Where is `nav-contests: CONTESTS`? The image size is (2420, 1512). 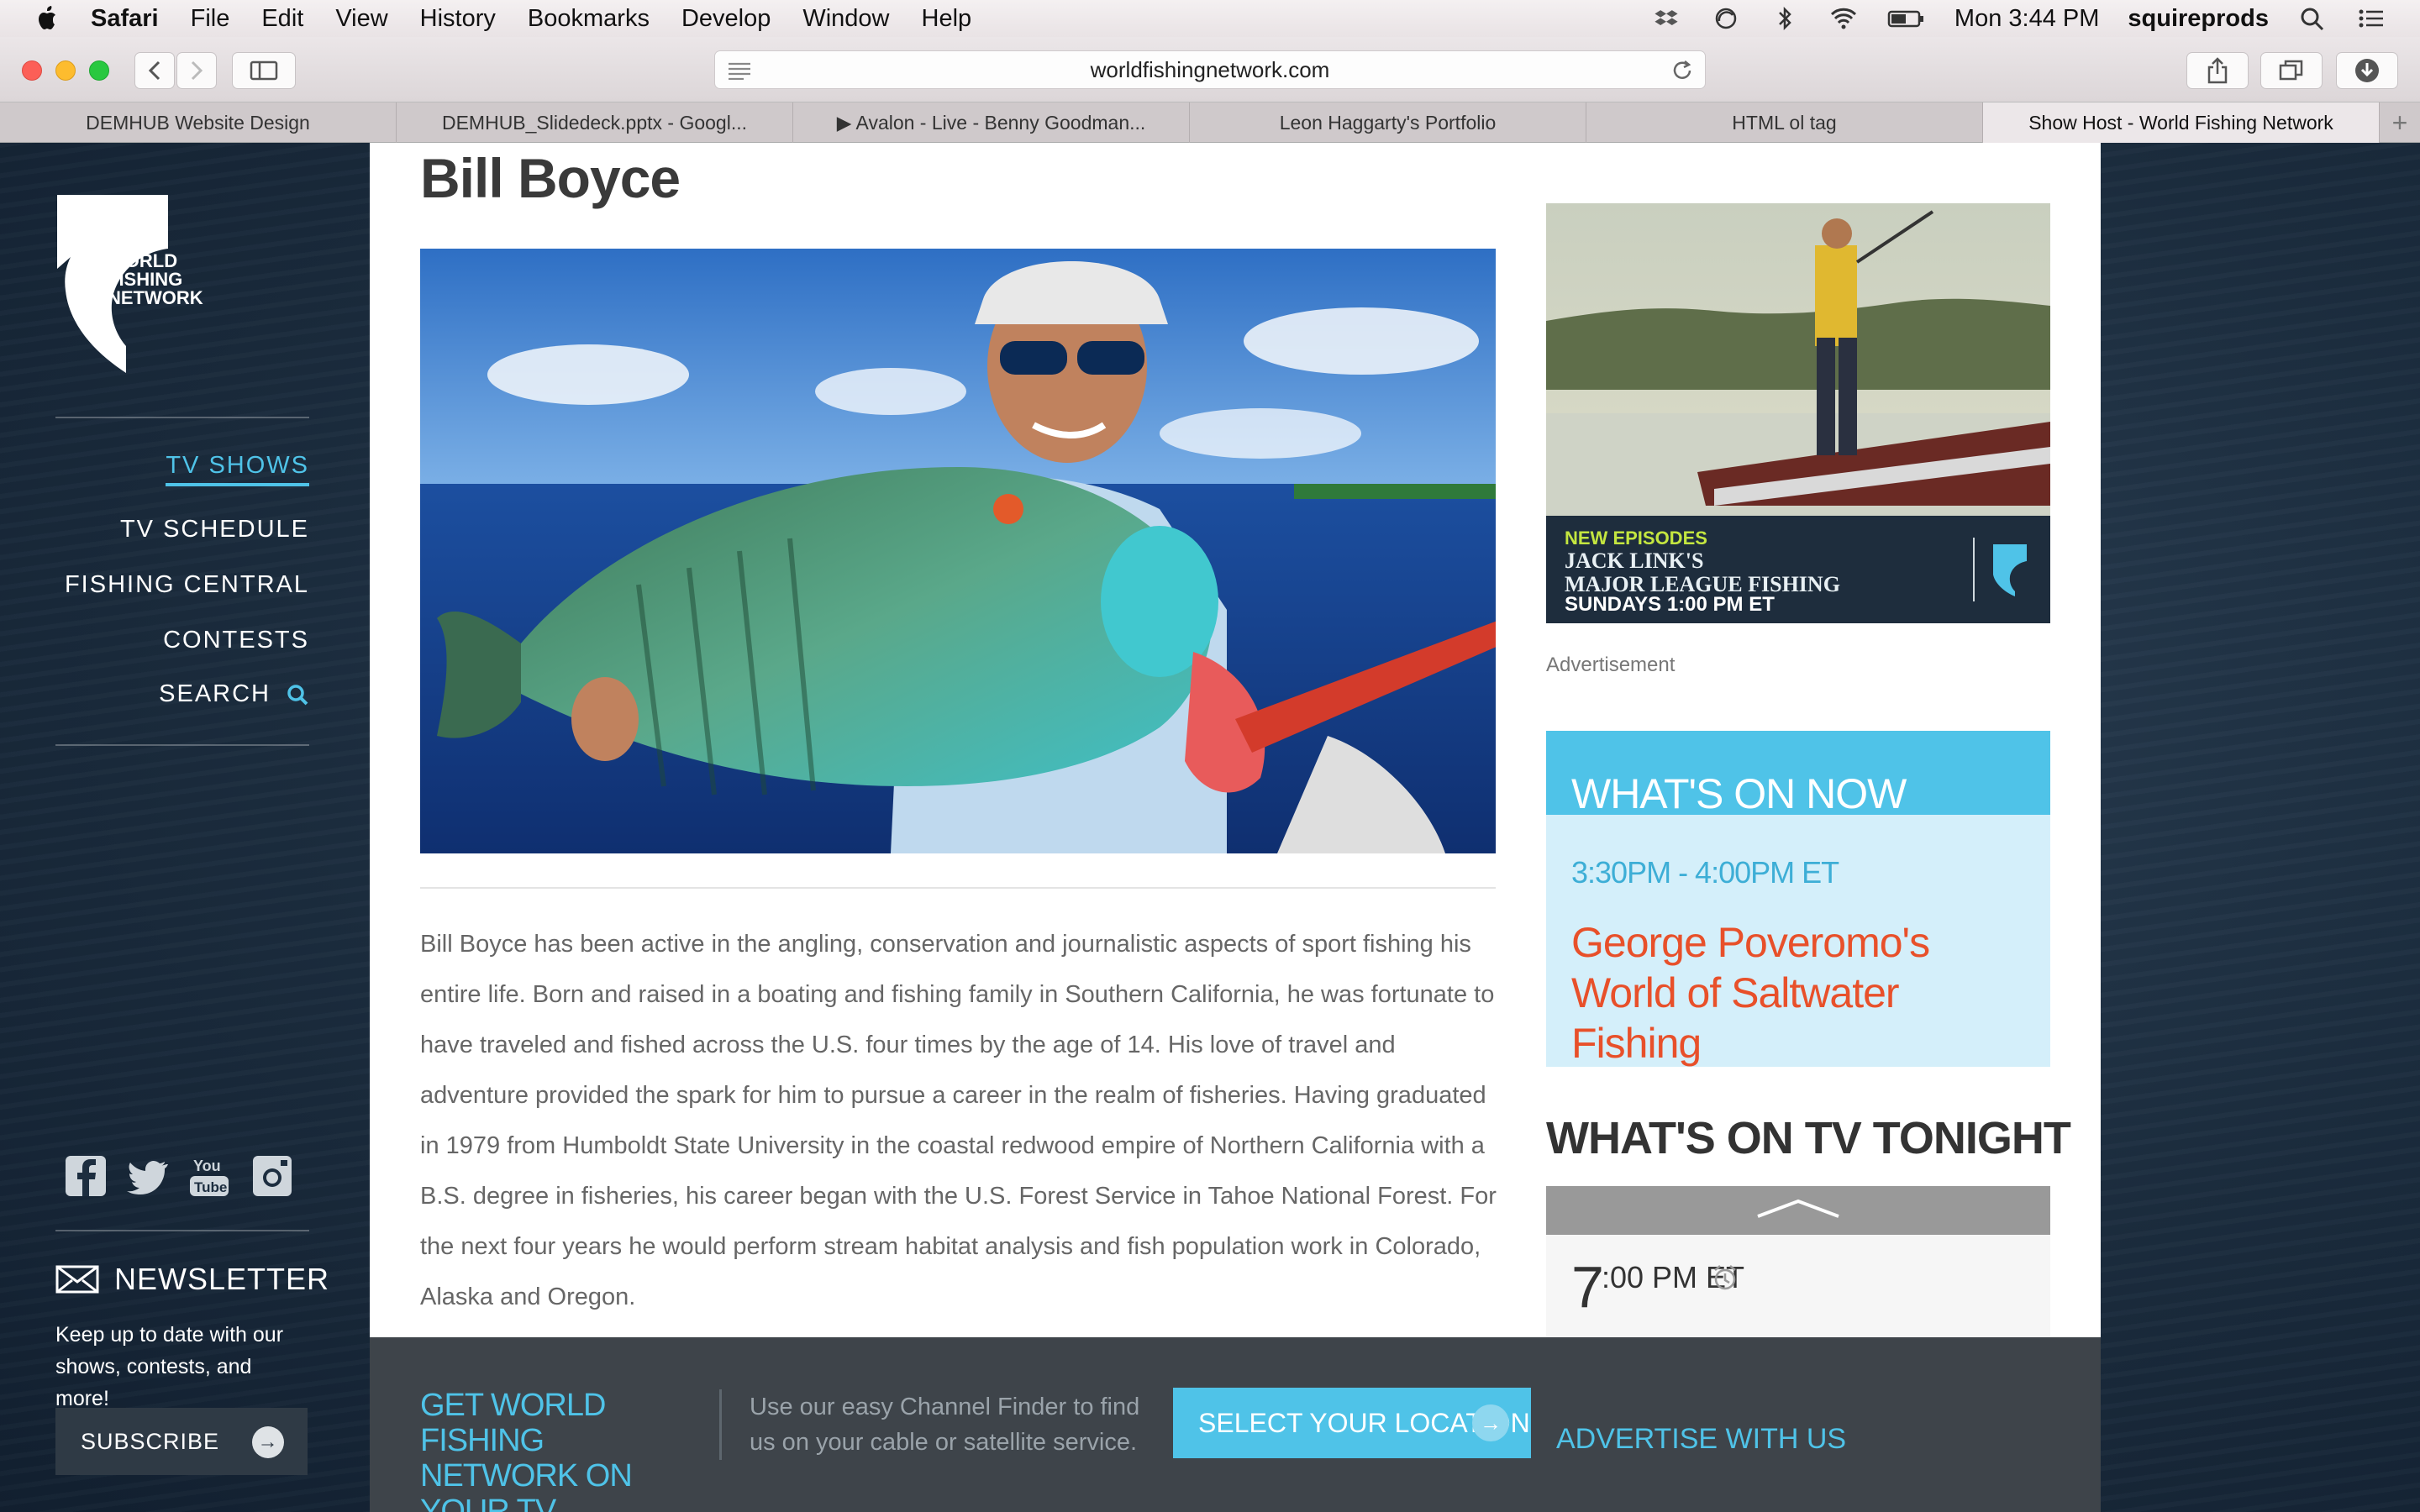
nav-contests: CONTESTS is located at coordinates (236, 640).